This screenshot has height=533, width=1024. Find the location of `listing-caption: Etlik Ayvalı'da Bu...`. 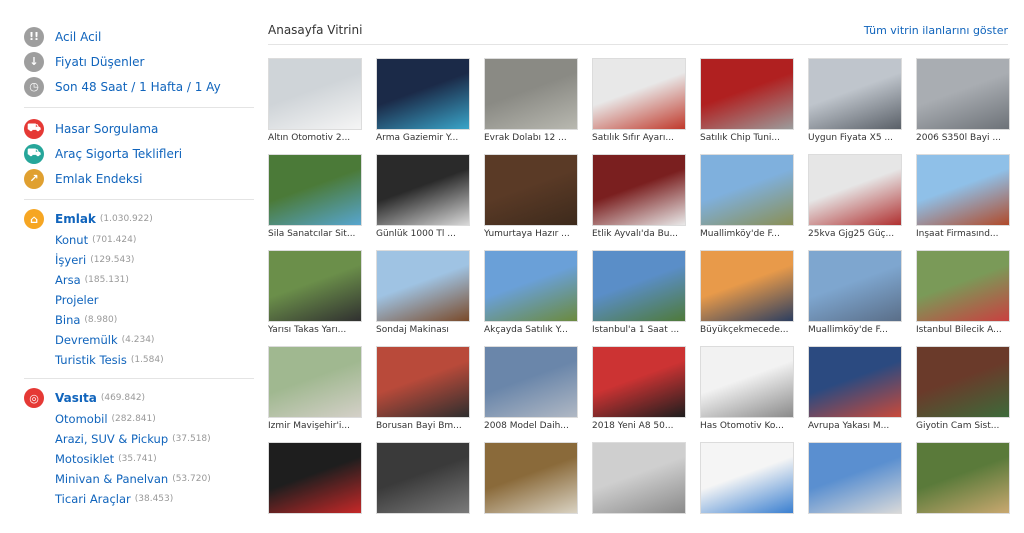

listing-caption: Etlik Ayvalı'da Bu... is located at coordinates (635, 234).